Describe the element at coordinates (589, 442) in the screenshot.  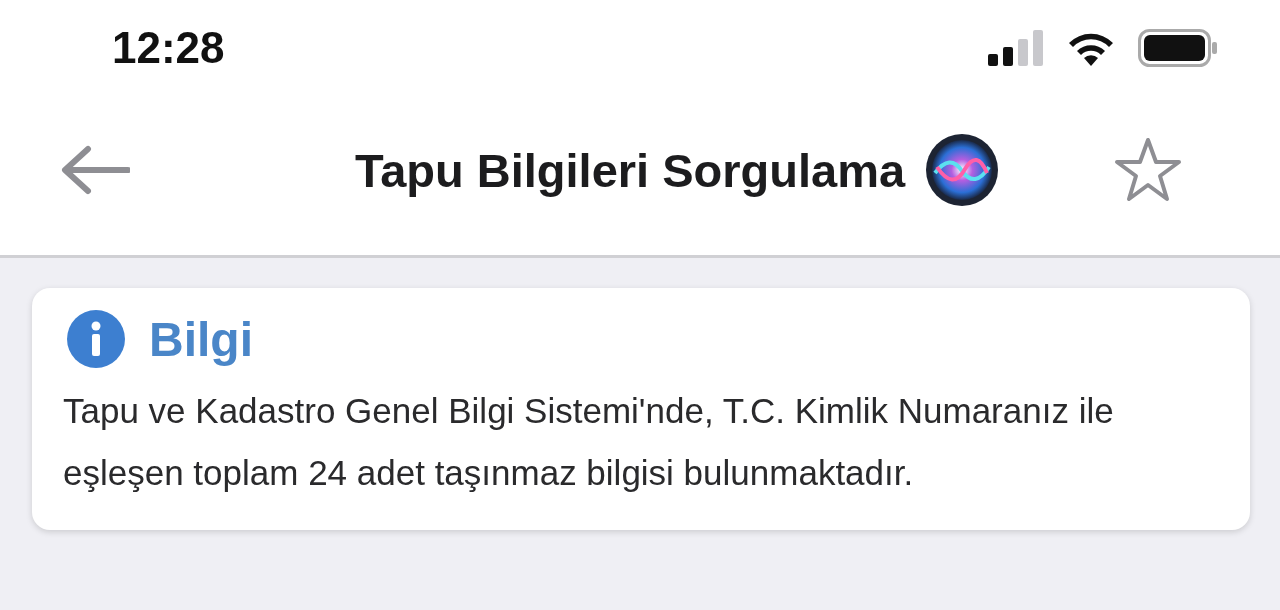
I see `info-message: Tapu ve Kadastro Genel Bilgi Sistemi'nde, T.C. Kimlik Numaranız ile eşleşen toplam 24 adet taşınmaz bilgisi bulunmaktadır.` at that location.